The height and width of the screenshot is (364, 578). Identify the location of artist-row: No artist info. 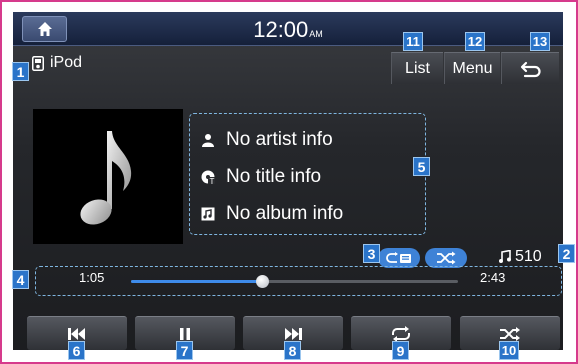
(266, 140).